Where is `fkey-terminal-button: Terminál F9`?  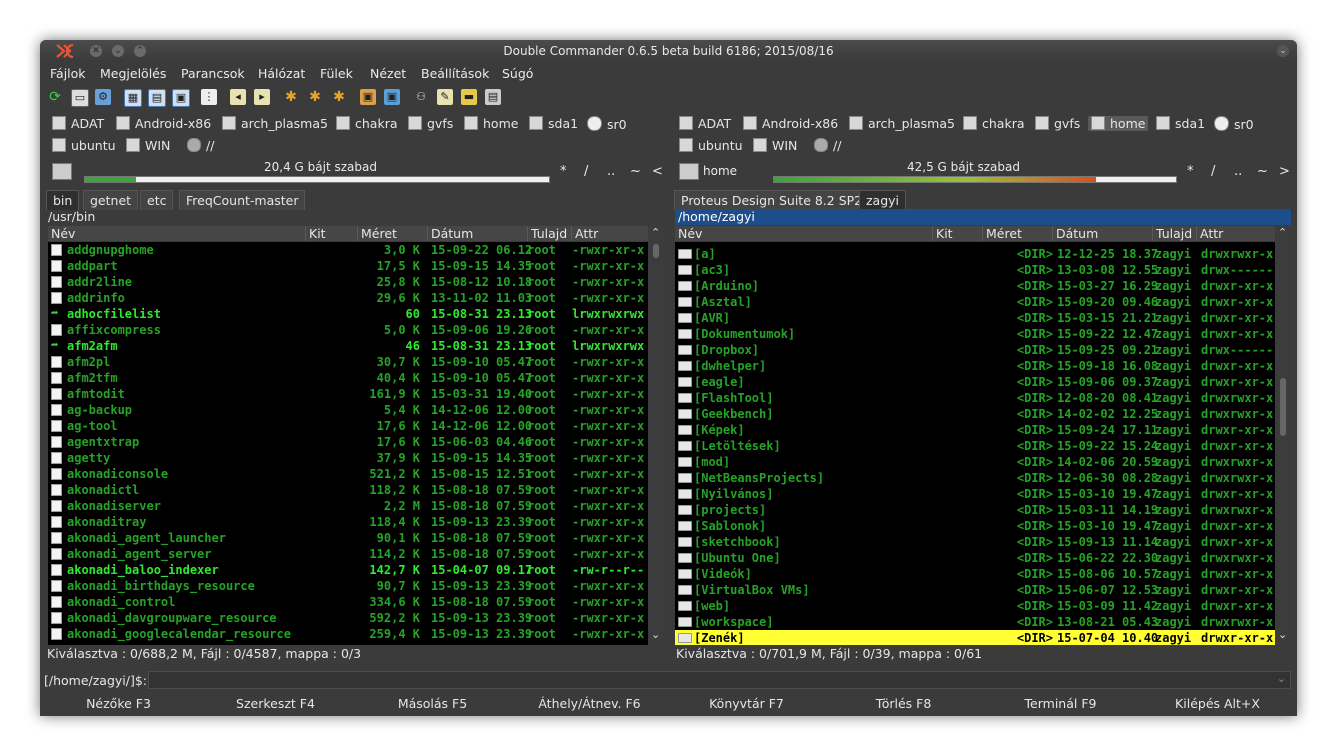 fkey-terminal-button: Terminál F9 is located at coordinates (1060, 703).